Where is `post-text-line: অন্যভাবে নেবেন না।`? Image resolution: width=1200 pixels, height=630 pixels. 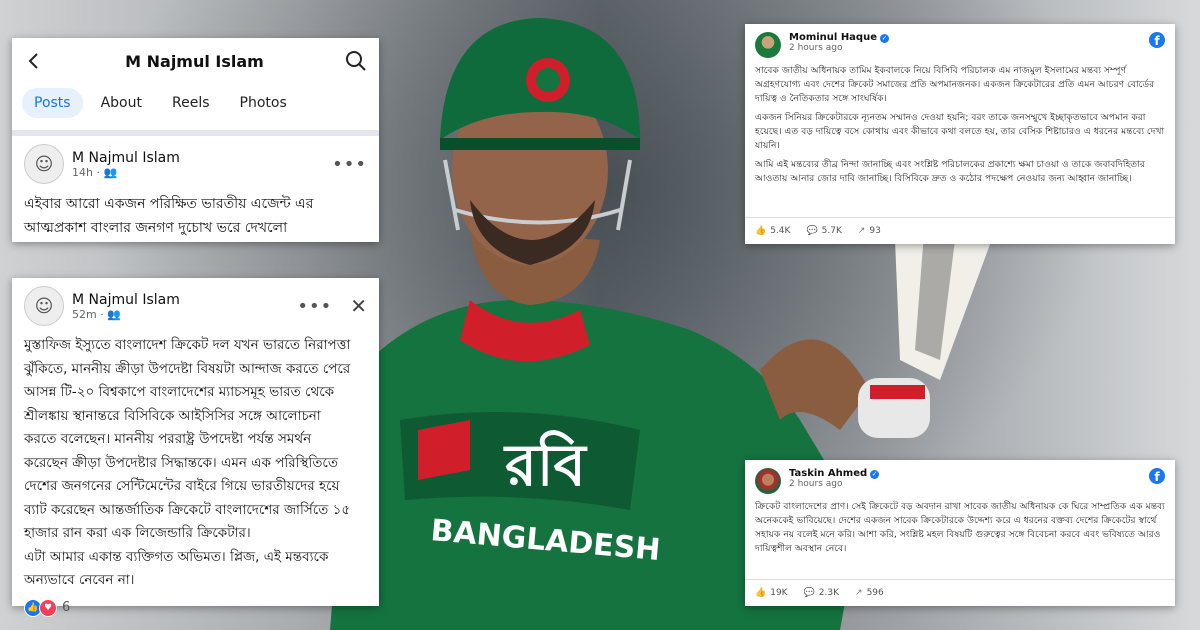 post-text-line: অন্যভাবে নেবেন না। is located at coordinates (79, 580).